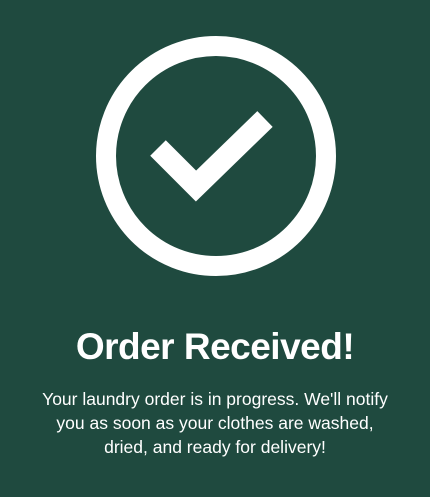 The image size is (430, 497). I want to click on confirmation-title: Order Received!, so click(215, 346).